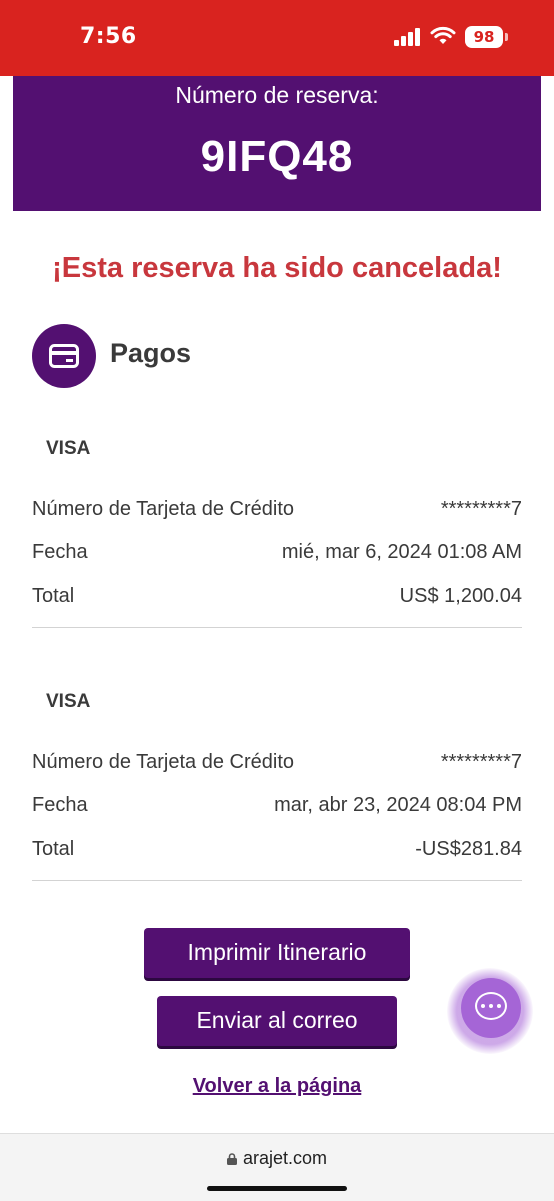 This screenshot has width=554, height=1201. What do you see at coordinates (277, 95) in the screenshot?
I see `reservation-label: Número de reserva:` at bounding box center [277, 95].